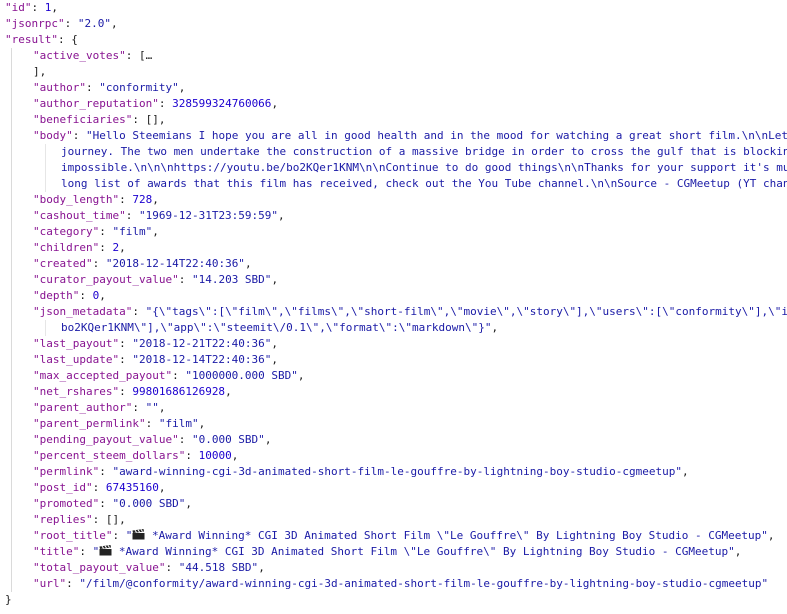 The image size is (787, 614). Describe the element at coordinates (76, 359) in the screenshot. I see `json-key: "last_update"` at that location.